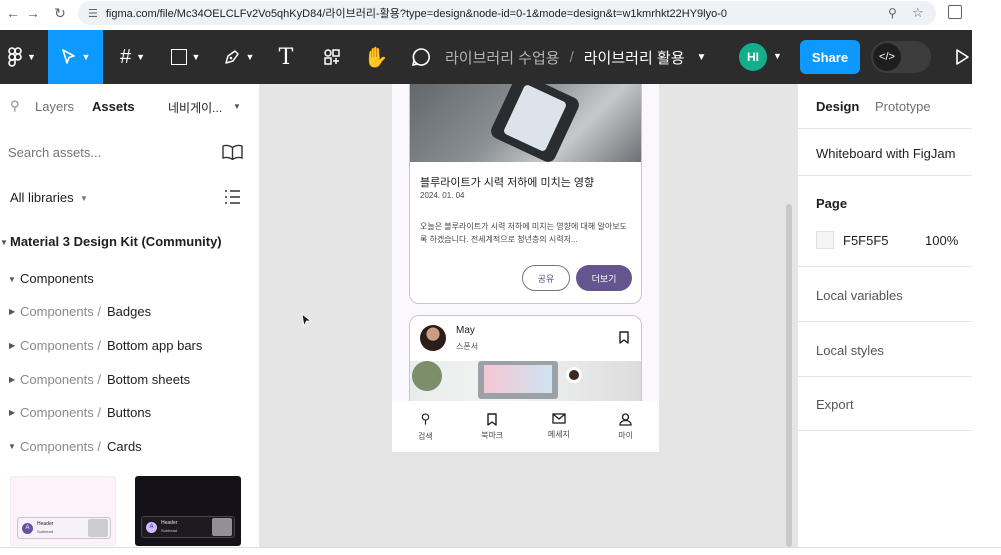 This screenshot has width=1001, height=555. I want to click on share-button: Share, so click(830, 57).